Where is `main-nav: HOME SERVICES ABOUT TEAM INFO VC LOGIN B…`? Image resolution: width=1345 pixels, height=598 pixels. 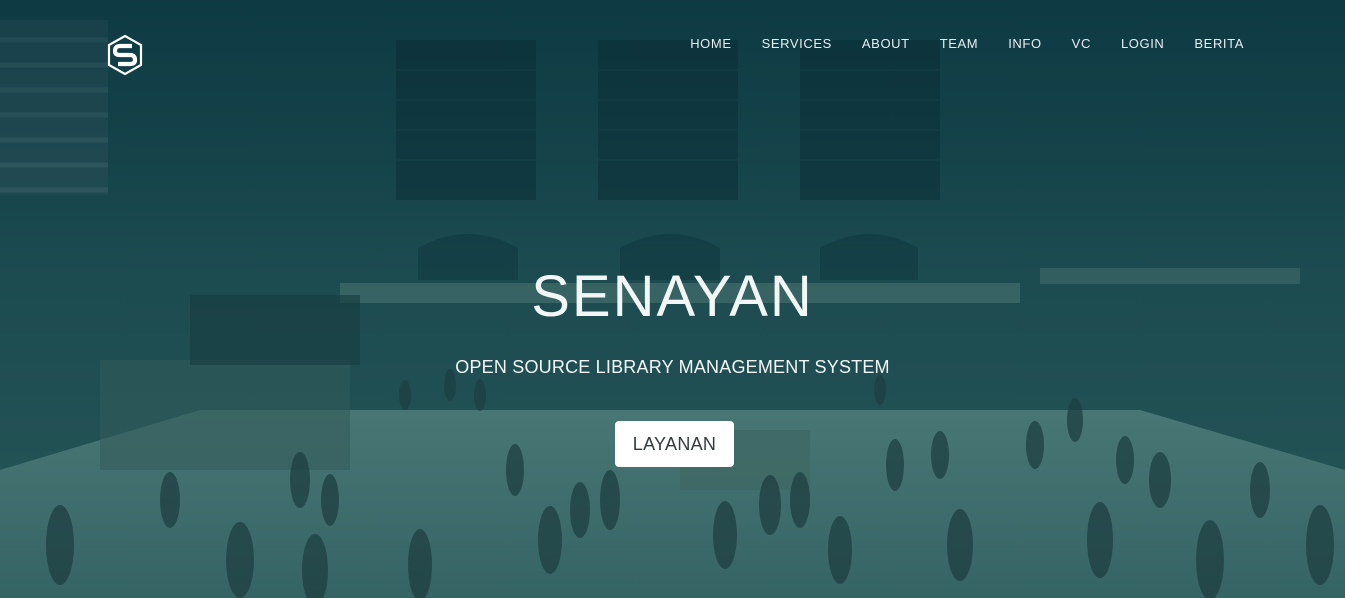
main-nav: HOME SERVICES ABOUT TEAM INFO VC LOGIN B… is located at coordinates (952, 44).